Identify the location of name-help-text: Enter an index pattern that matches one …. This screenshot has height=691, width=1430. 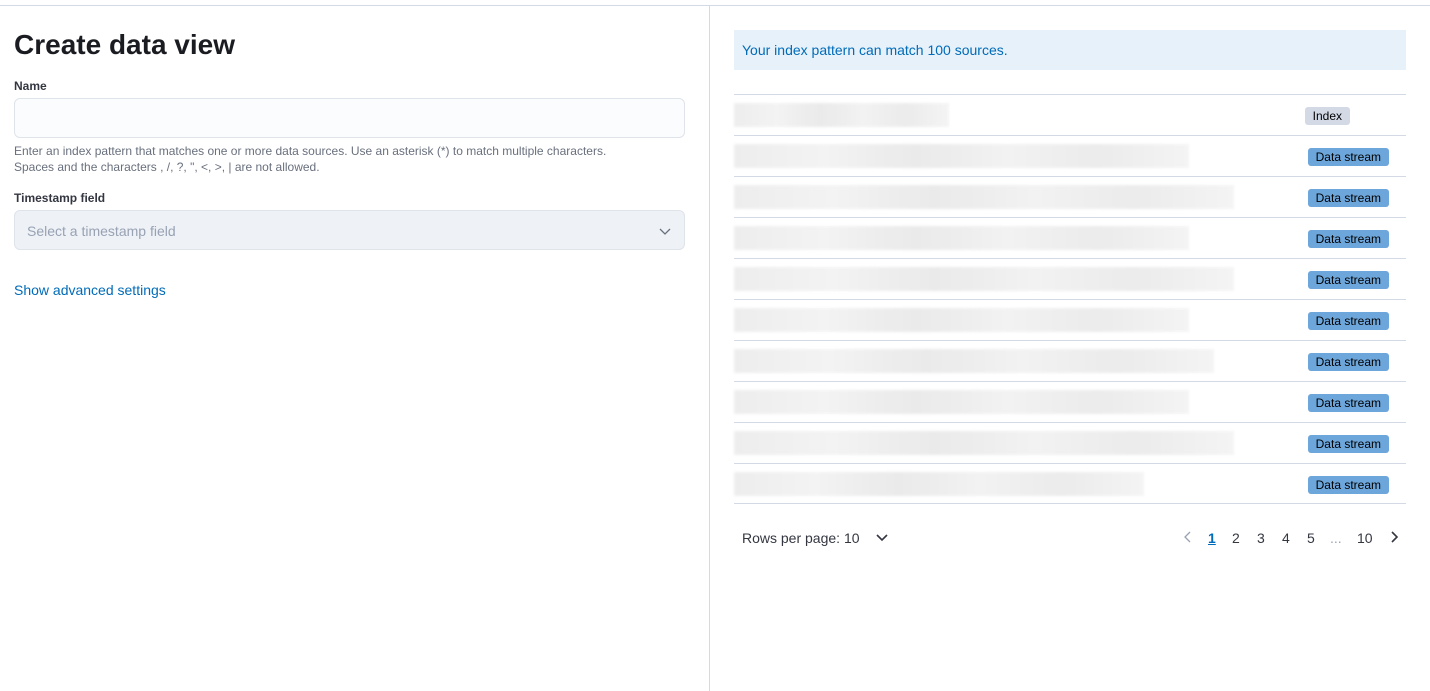
(349, 159).